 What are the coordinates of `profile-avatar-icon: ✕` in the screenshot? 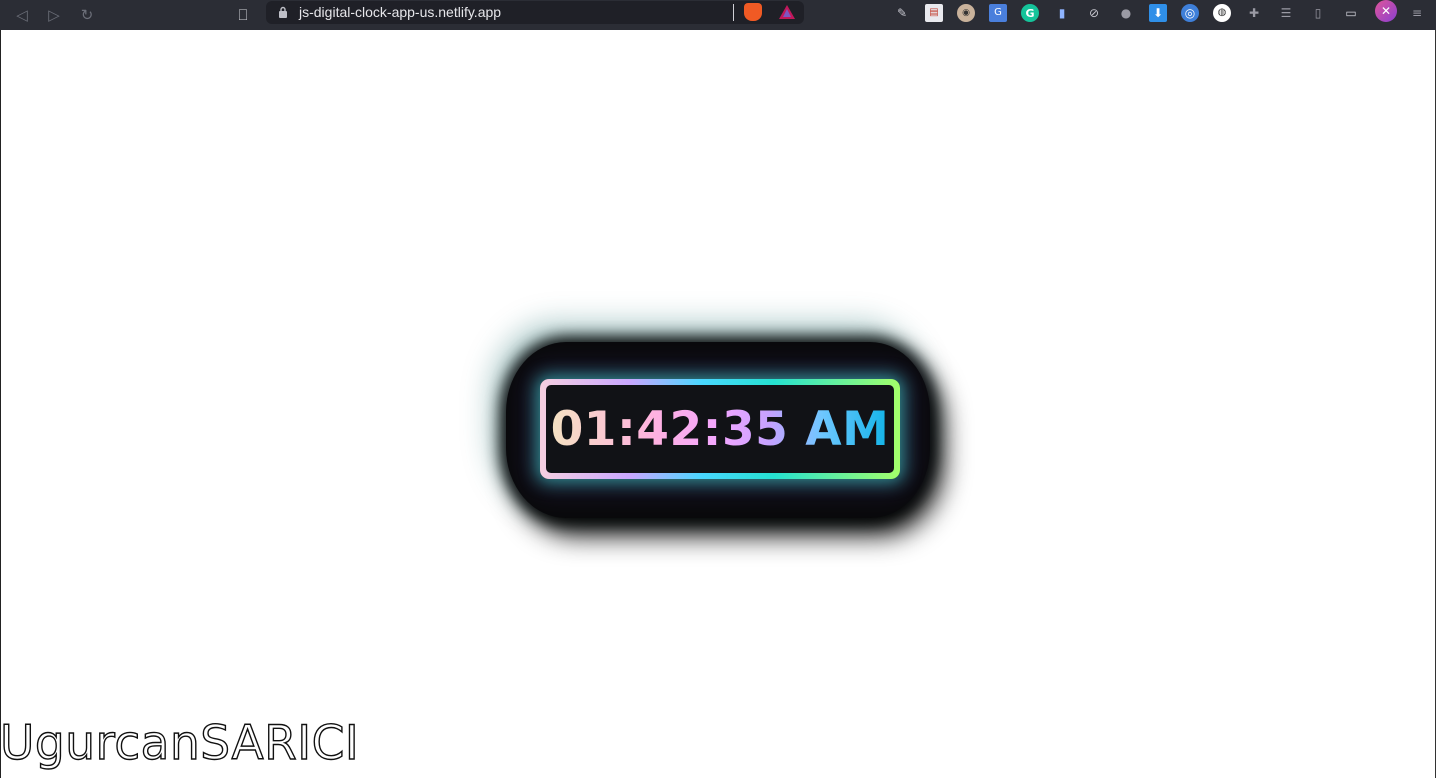 It's located at (1386, 11).